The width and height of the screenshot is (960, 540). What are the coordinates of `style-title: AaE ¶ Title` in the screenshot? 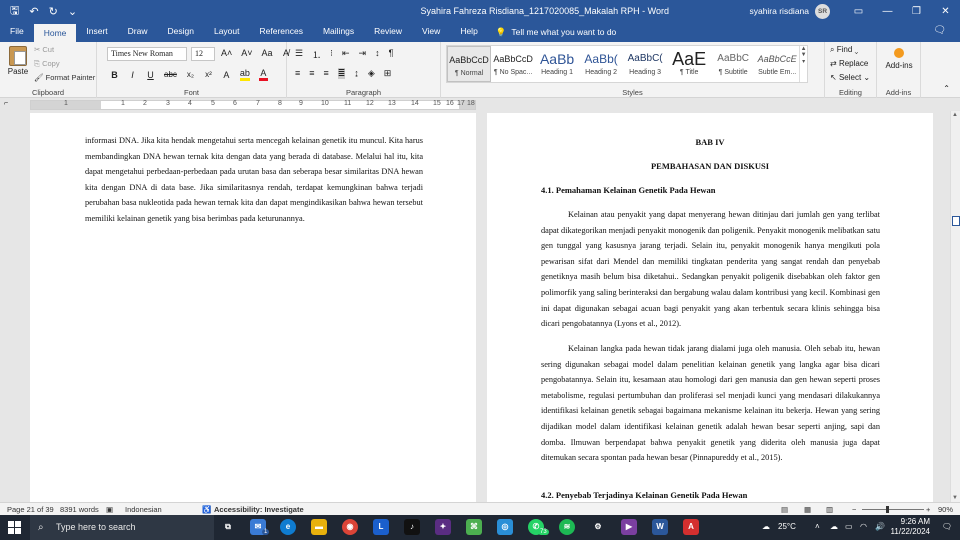 It's located at (689, 64).